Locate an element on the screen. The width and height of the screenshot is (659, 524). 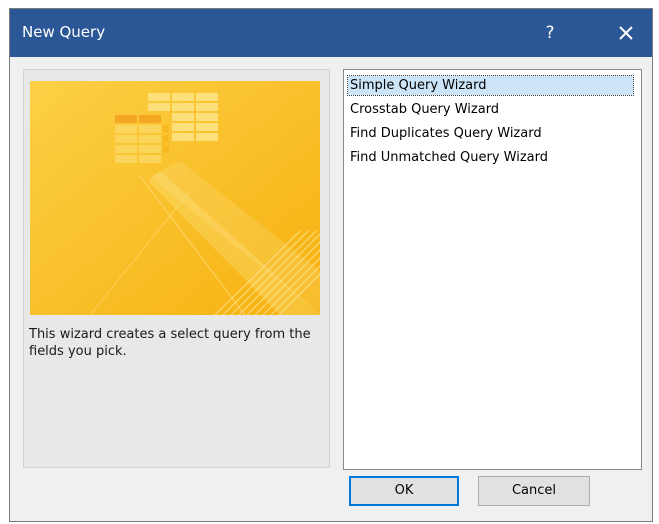
close-icon is located at coordinates (626, 33).